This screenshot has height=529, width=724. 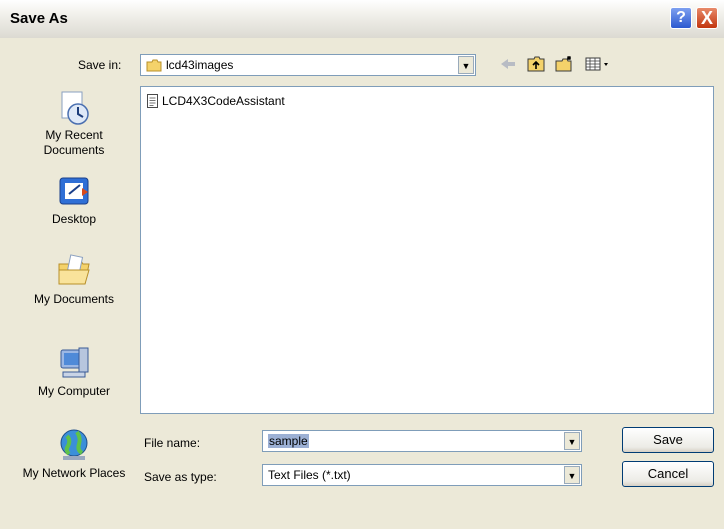 What do you see at coordinates (223, 101) in the screenshot?
I see `file-name: LCD4X3CodeAssistant` at bounding box center [223, 101].